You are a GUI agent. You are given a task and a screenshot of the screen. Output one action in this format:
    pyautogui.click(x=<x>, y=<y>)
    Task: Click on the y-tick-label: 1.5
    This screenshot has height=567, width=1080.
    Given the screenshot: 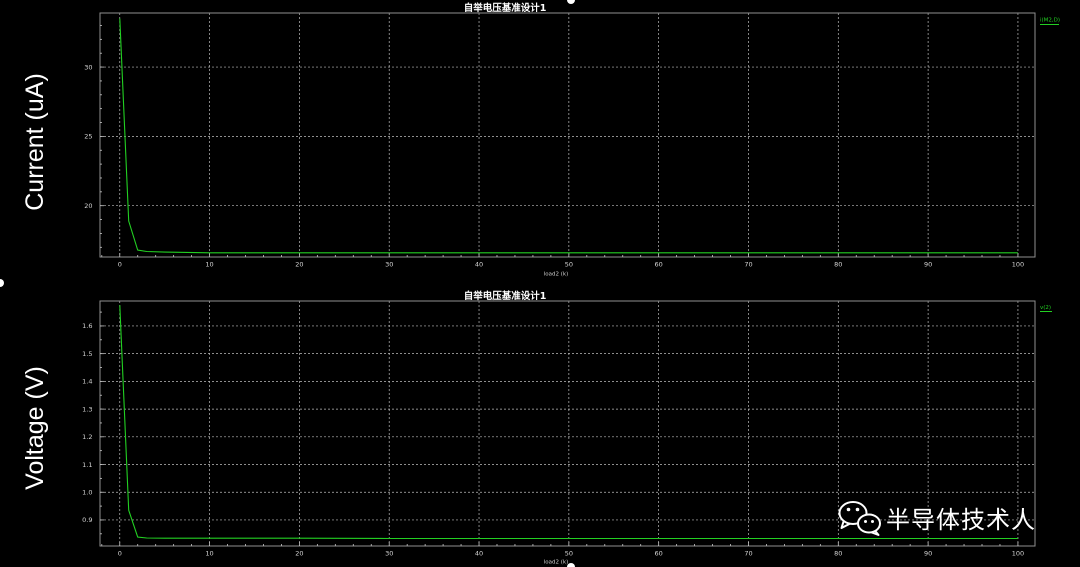 What is the action you would take?
    pyautogui.click(x=87, y=354)
    